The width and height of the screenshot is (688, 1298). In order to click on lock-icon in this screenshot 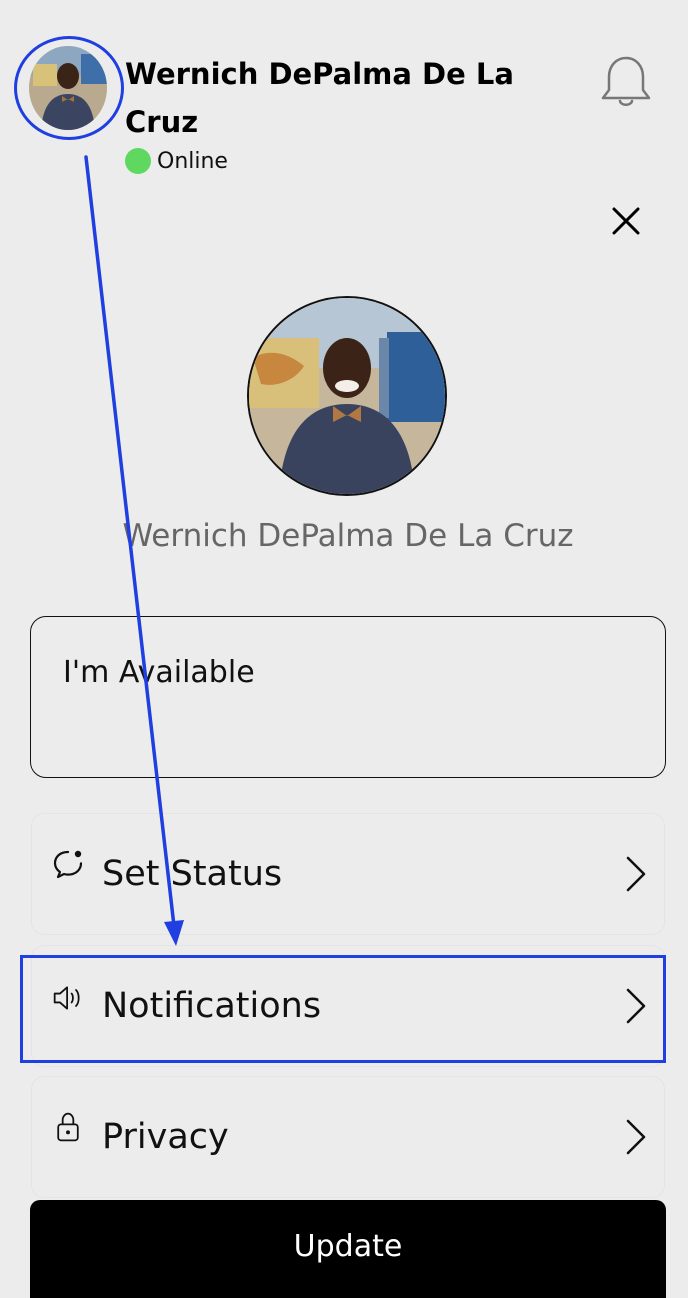, I will do `click(68, 1127)`.